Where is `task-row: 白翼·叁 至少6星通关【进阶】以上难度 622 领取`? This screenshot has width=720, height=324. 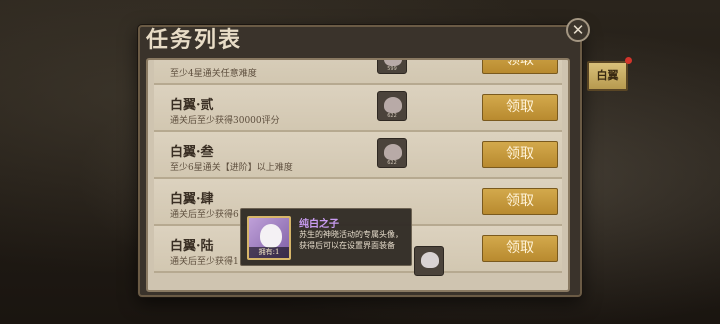
task-row: 白翼·叁 至少6星通关【进阶】以上难度 622 领取 is located at coordinates (358, 155).